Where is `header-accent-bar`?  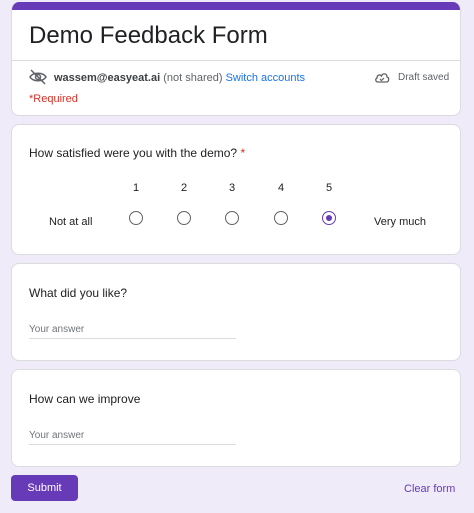 header-accent-bar is located at coordinates (236, 6).